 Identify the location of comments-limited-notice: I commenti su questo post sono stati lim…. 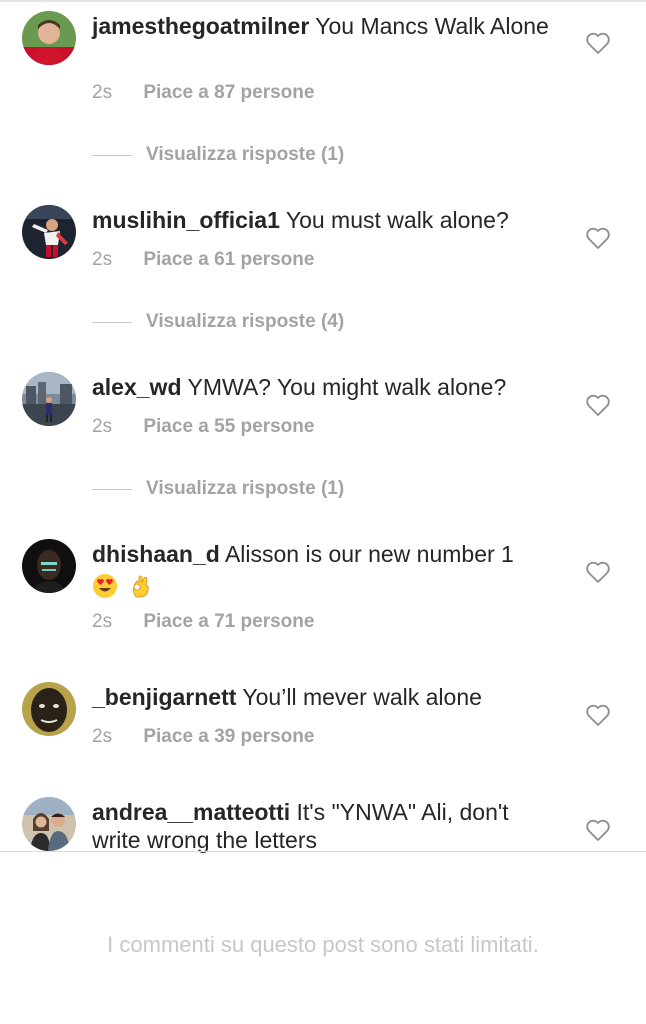
(323, 944).